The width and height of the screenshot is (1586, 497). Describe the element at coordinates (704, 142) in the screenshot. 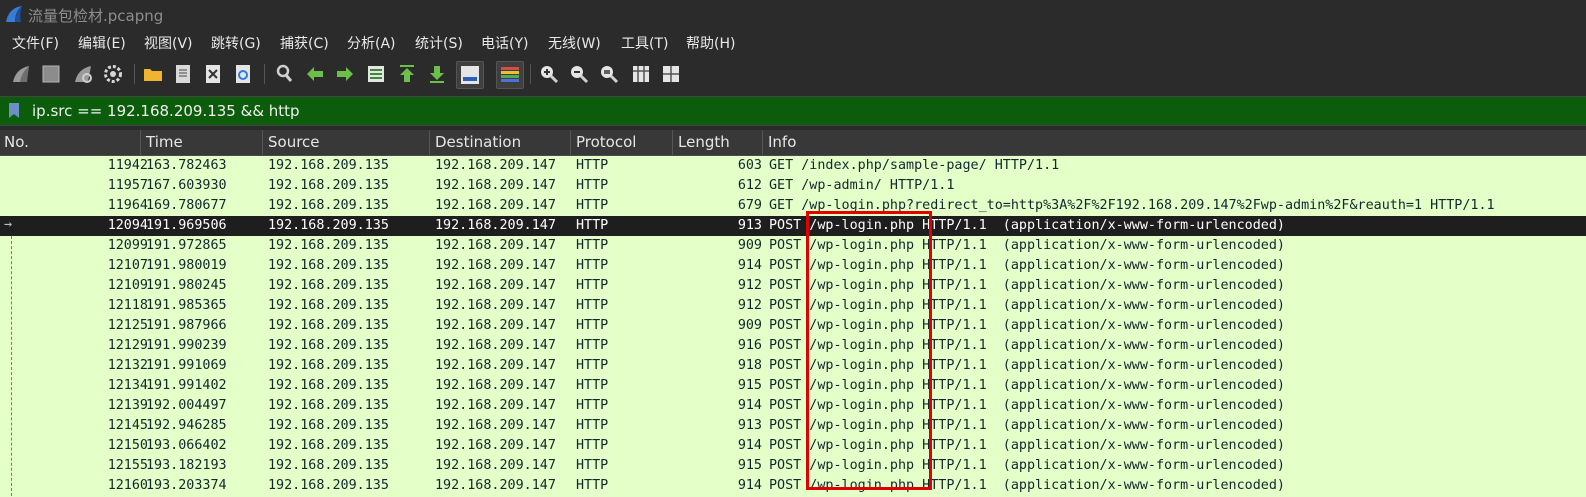

I see `column-header-length: Length` at that location.